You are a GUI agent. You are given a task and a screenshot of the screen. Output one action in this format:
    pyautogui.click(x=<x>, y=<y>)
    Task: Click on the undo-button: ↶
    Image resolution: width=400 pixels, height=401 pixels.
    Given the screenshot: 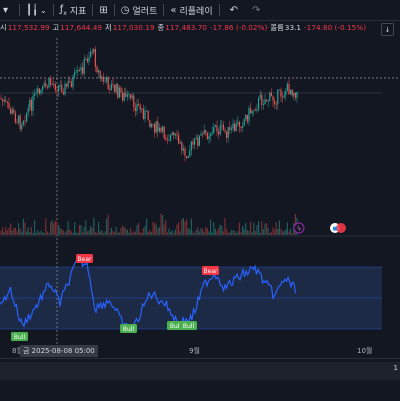 What is the action you would take?
    pyautogui.click(x=234, y=10)
    